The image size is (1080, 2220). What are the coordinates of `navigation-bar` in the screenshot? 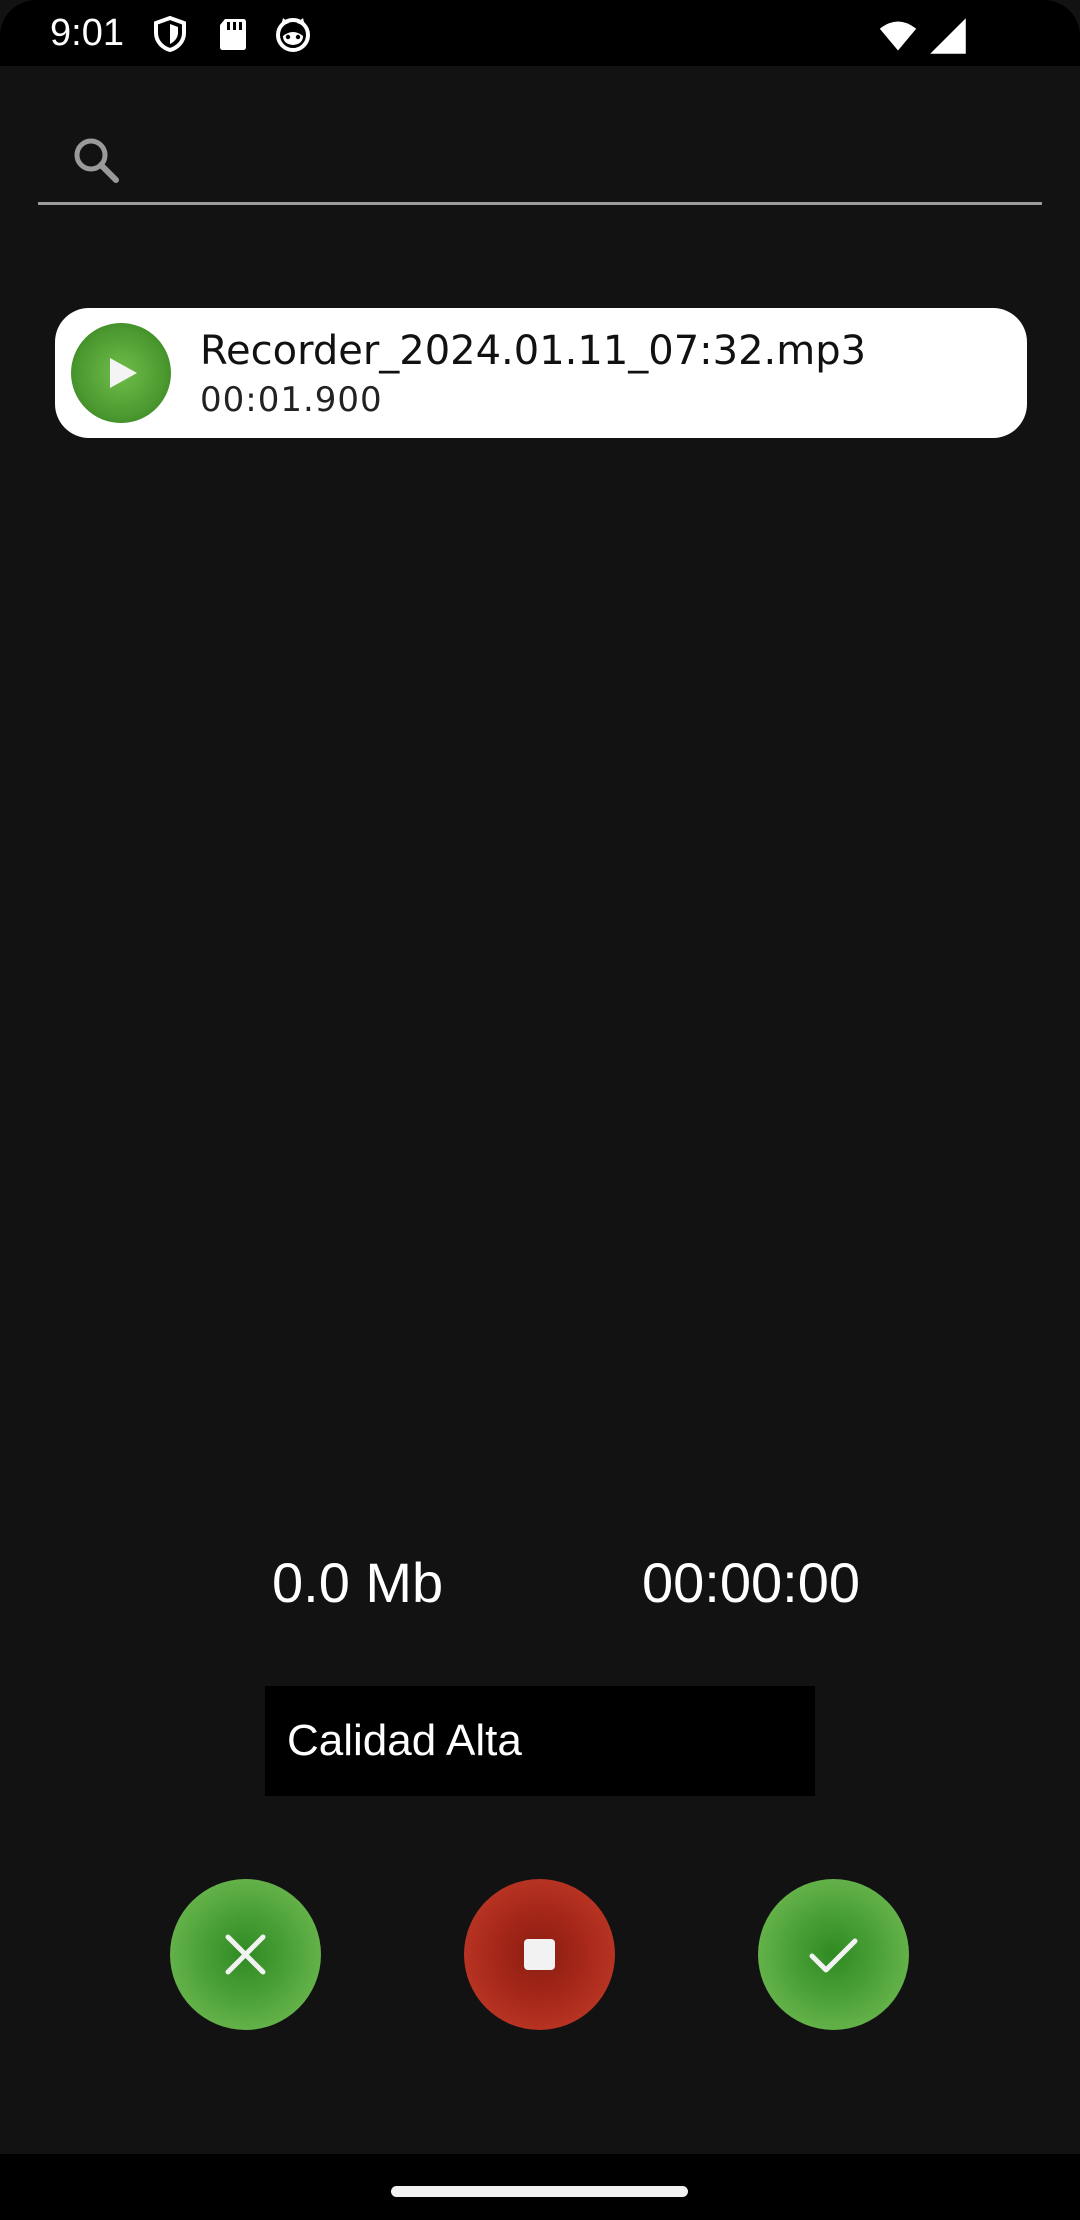 It's located at (540, 2187).